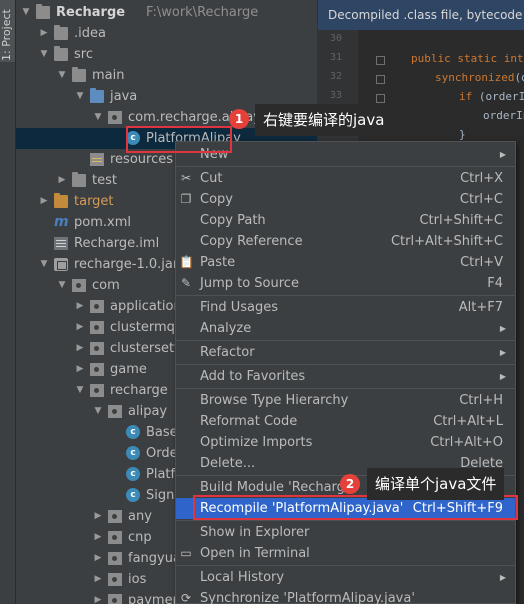 This screenshot has height=604, width=524. What do you see at coordinates (166, 75) in the screenshot?
I see `tree-row: ▼ main` at bounding box center [166, 75].